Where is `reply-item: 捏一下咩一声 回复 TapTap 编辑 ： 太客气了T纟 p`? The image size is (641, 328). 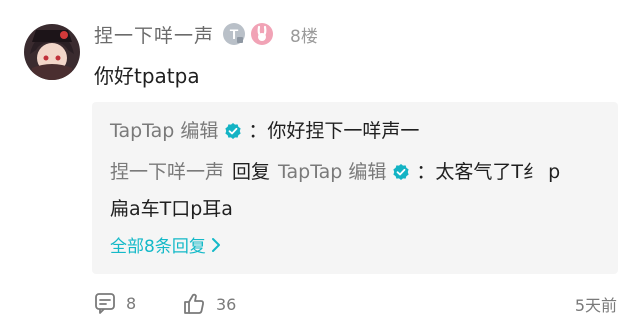
reply-item: 捏一下咩一声 回复 TapTap 编辑 ： 太客气了T纟 p is located at coordinates (335, 172).